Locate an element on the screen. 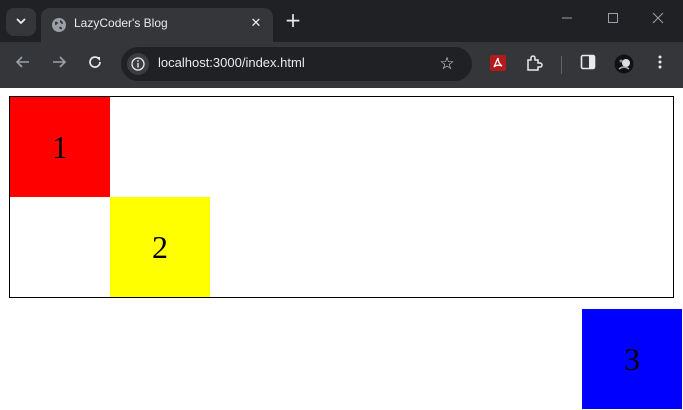  chevron-down-icon is located at coordinates (21, 22).